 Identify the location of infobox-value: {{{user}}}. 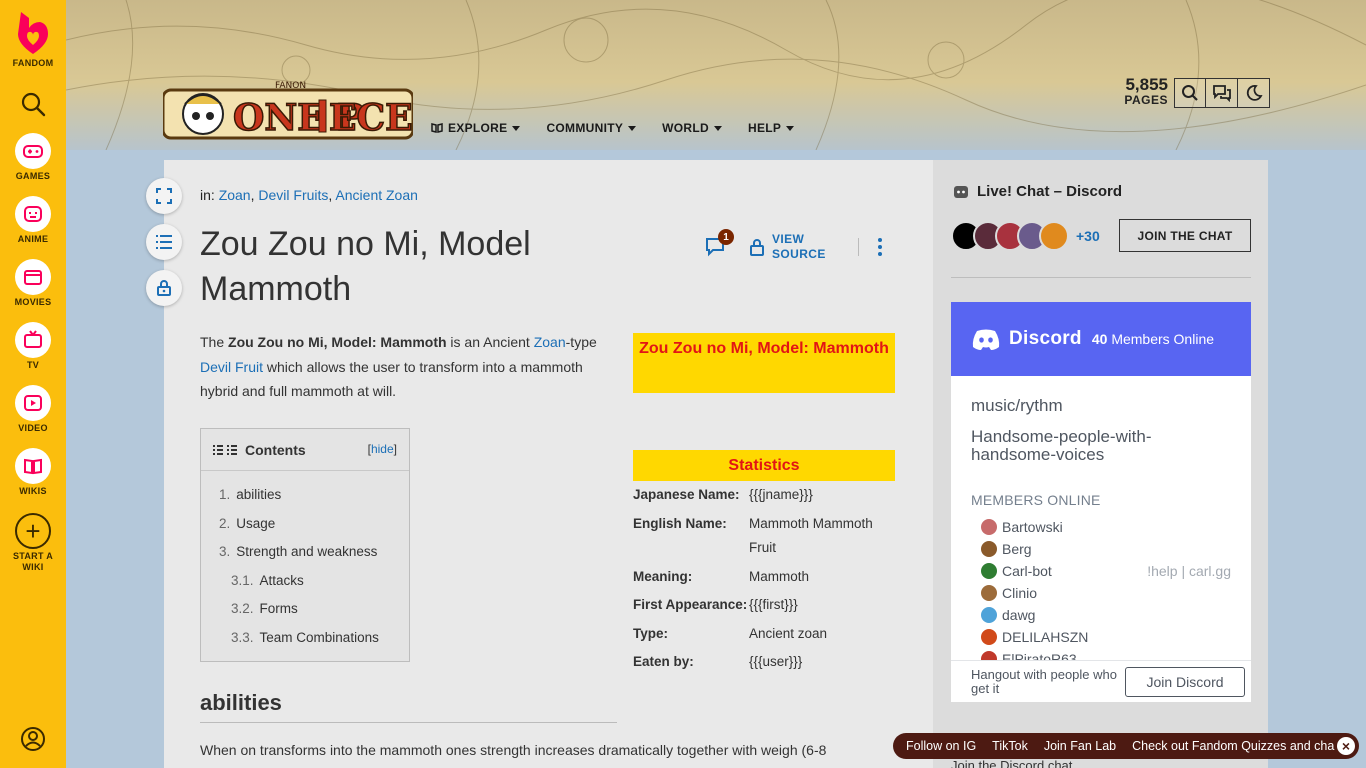
(776, 661).